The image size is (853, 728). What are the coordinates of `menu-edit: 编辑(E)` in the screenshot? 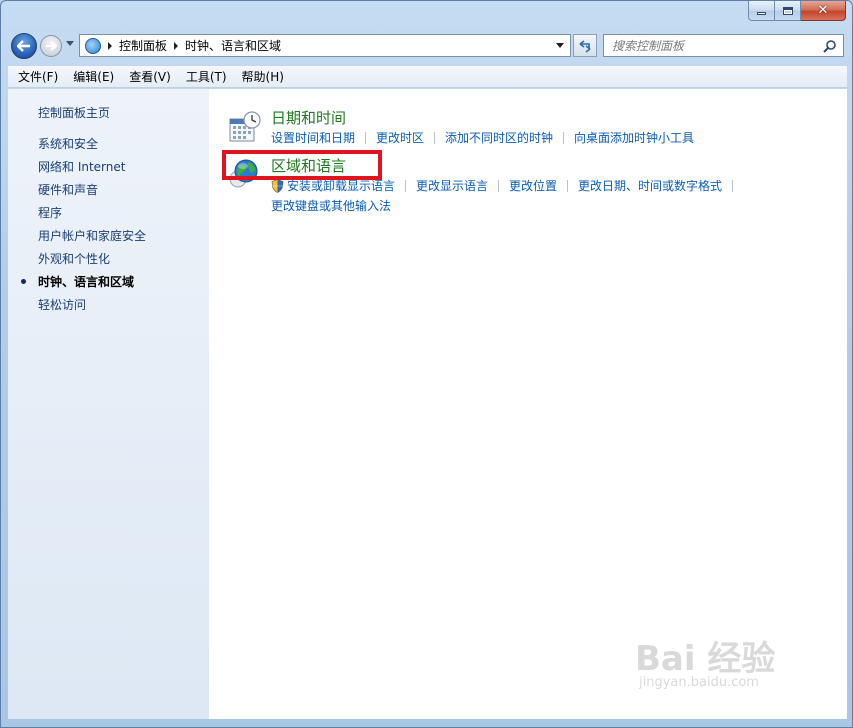 It's located at (93, 76).